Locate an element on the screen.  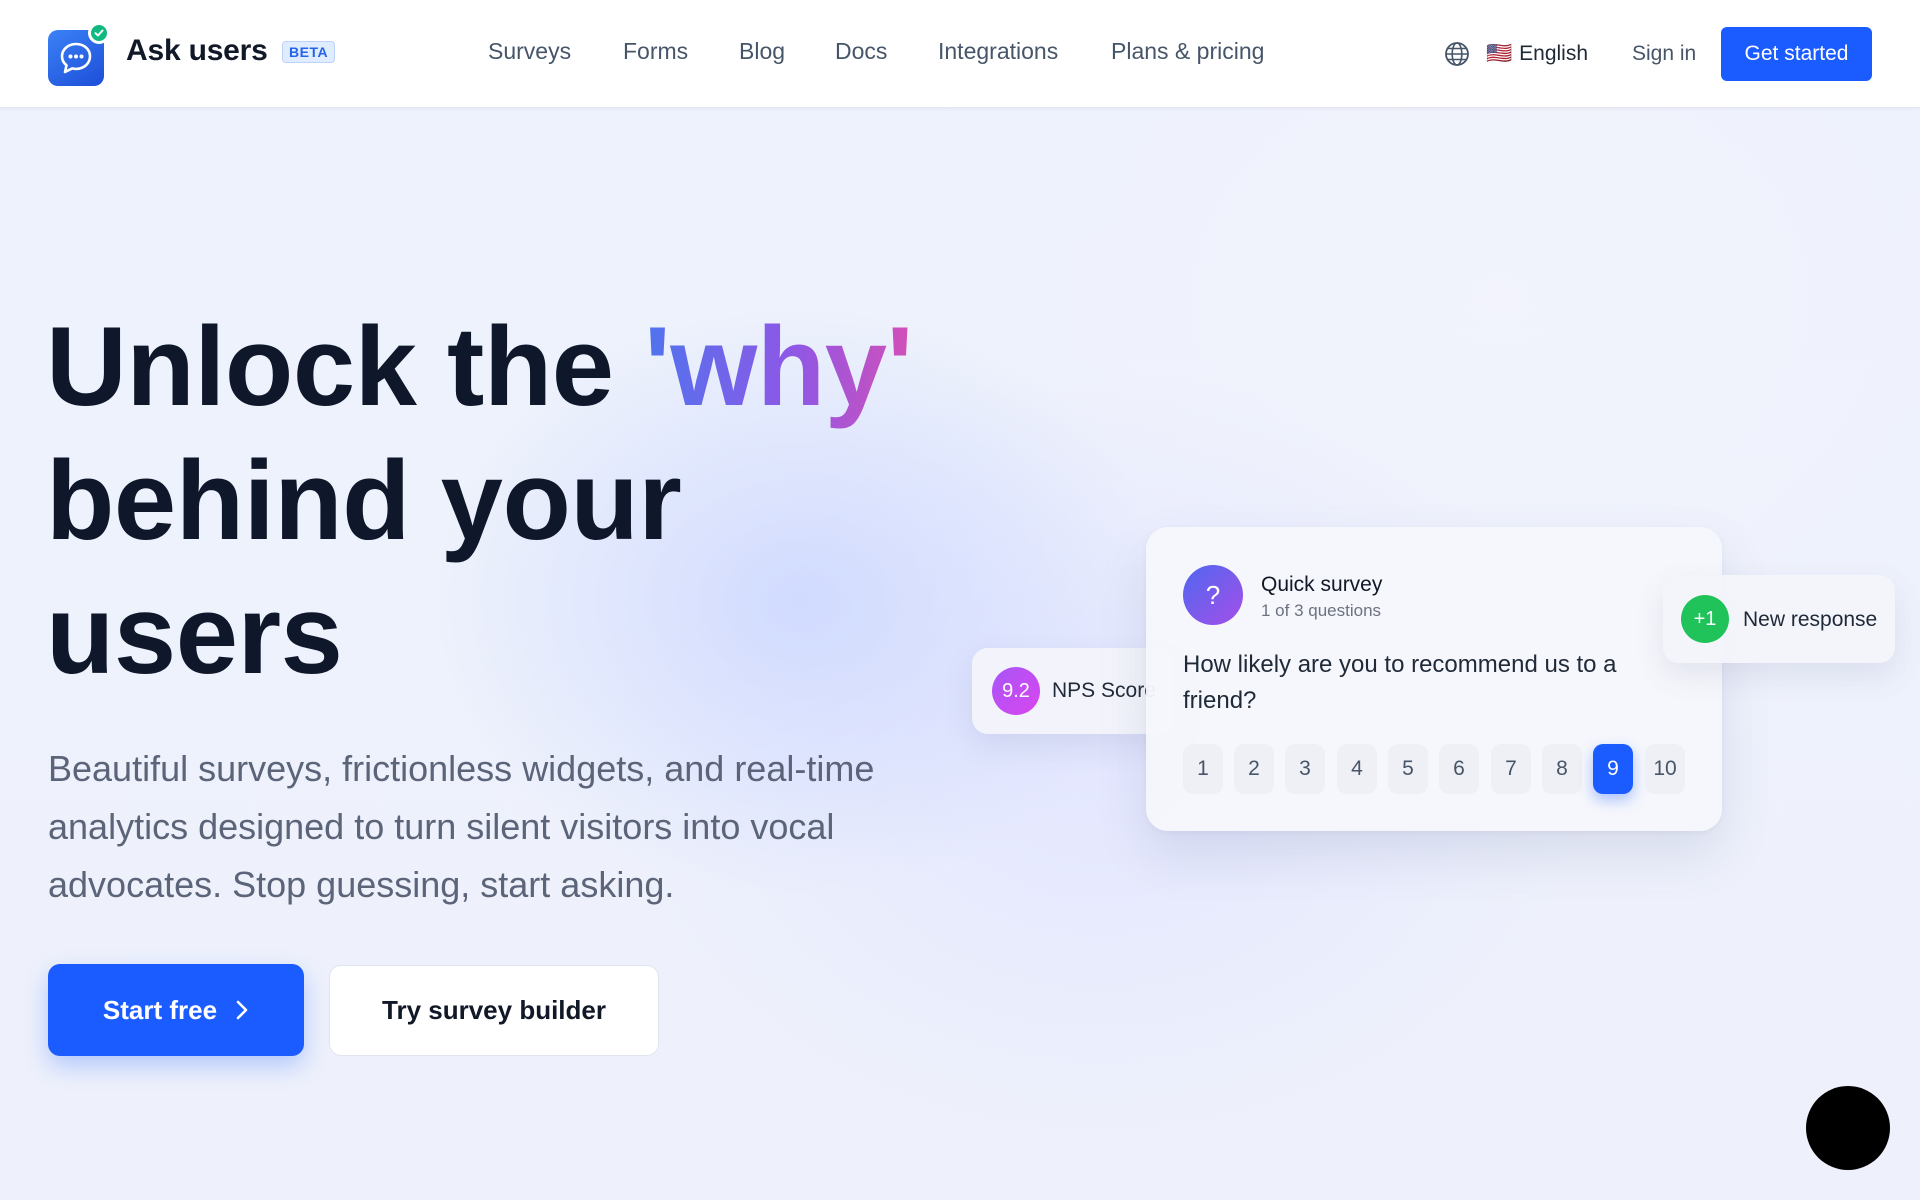
nav-item-surveys: Surveys is located at coordinates (529, 51).